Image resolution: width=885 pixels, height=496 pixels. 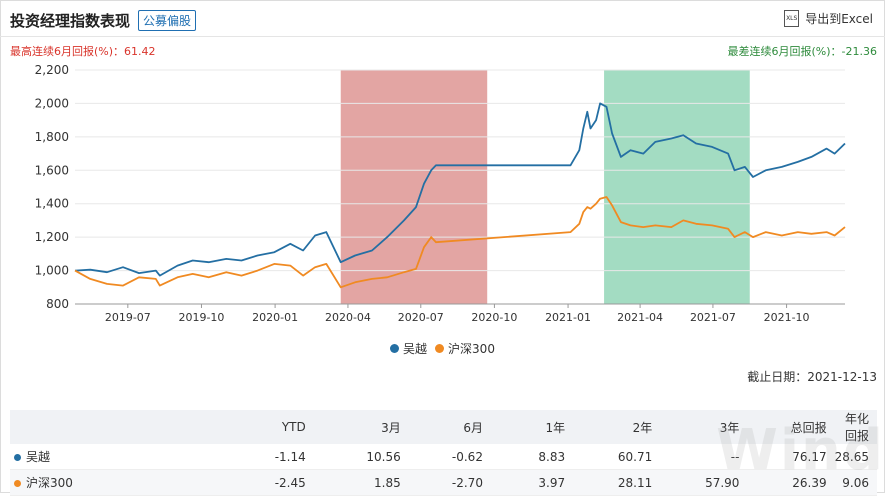 I want to click on x-tick-label: 2020-07, so click(x=421, y=317).